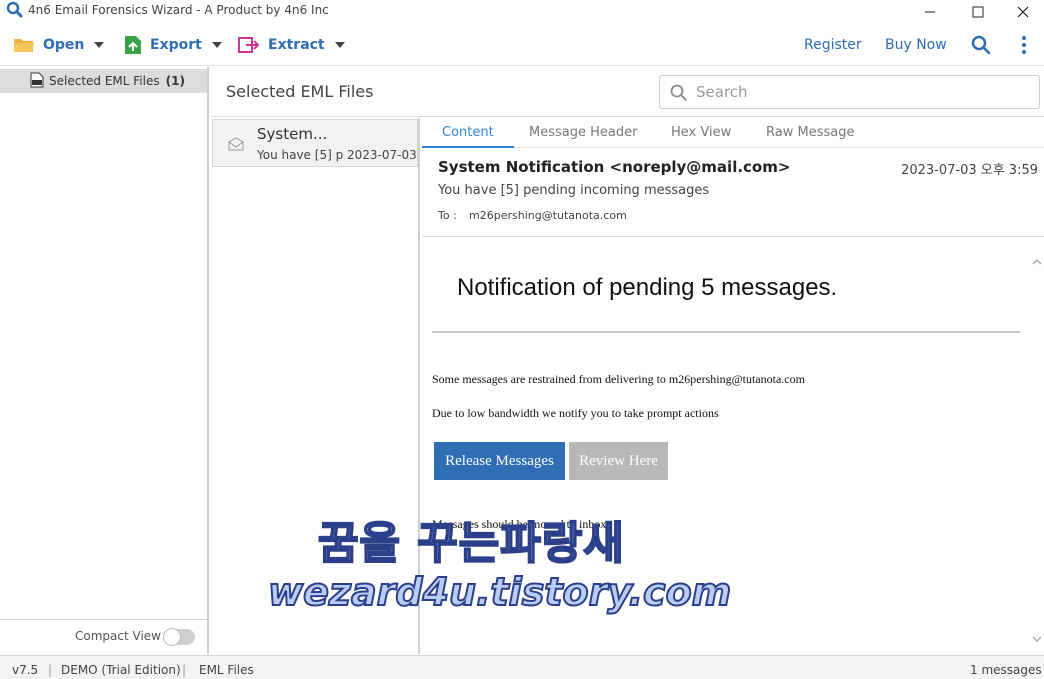 This screenshot has height=679, width=1044. What do you see at coordinates (15, 10) in the screenshot?
I see `app-search-icon` at bounding box center [15, 10].